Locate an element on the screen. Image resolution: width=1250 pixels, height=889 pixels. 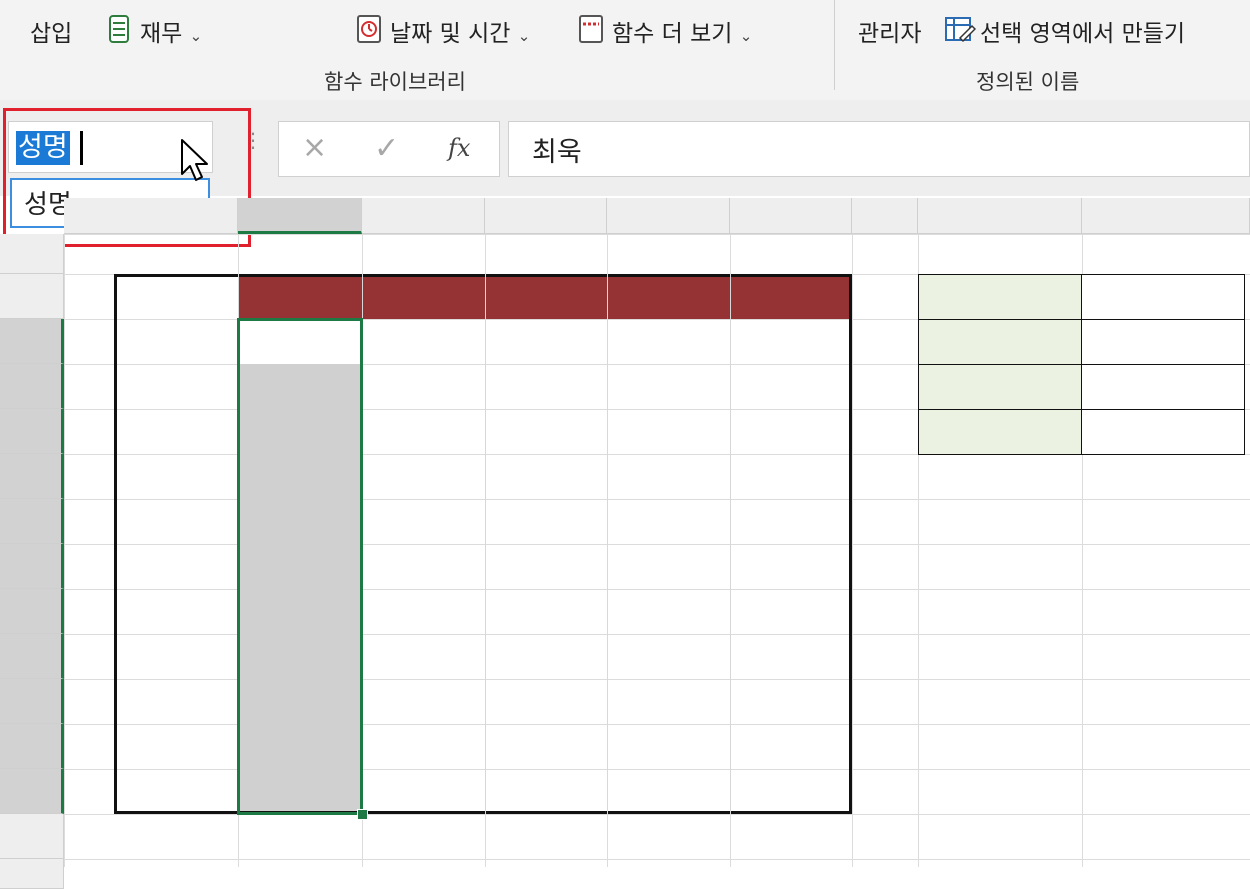
column-header-c is located at coordinates (300, 216).